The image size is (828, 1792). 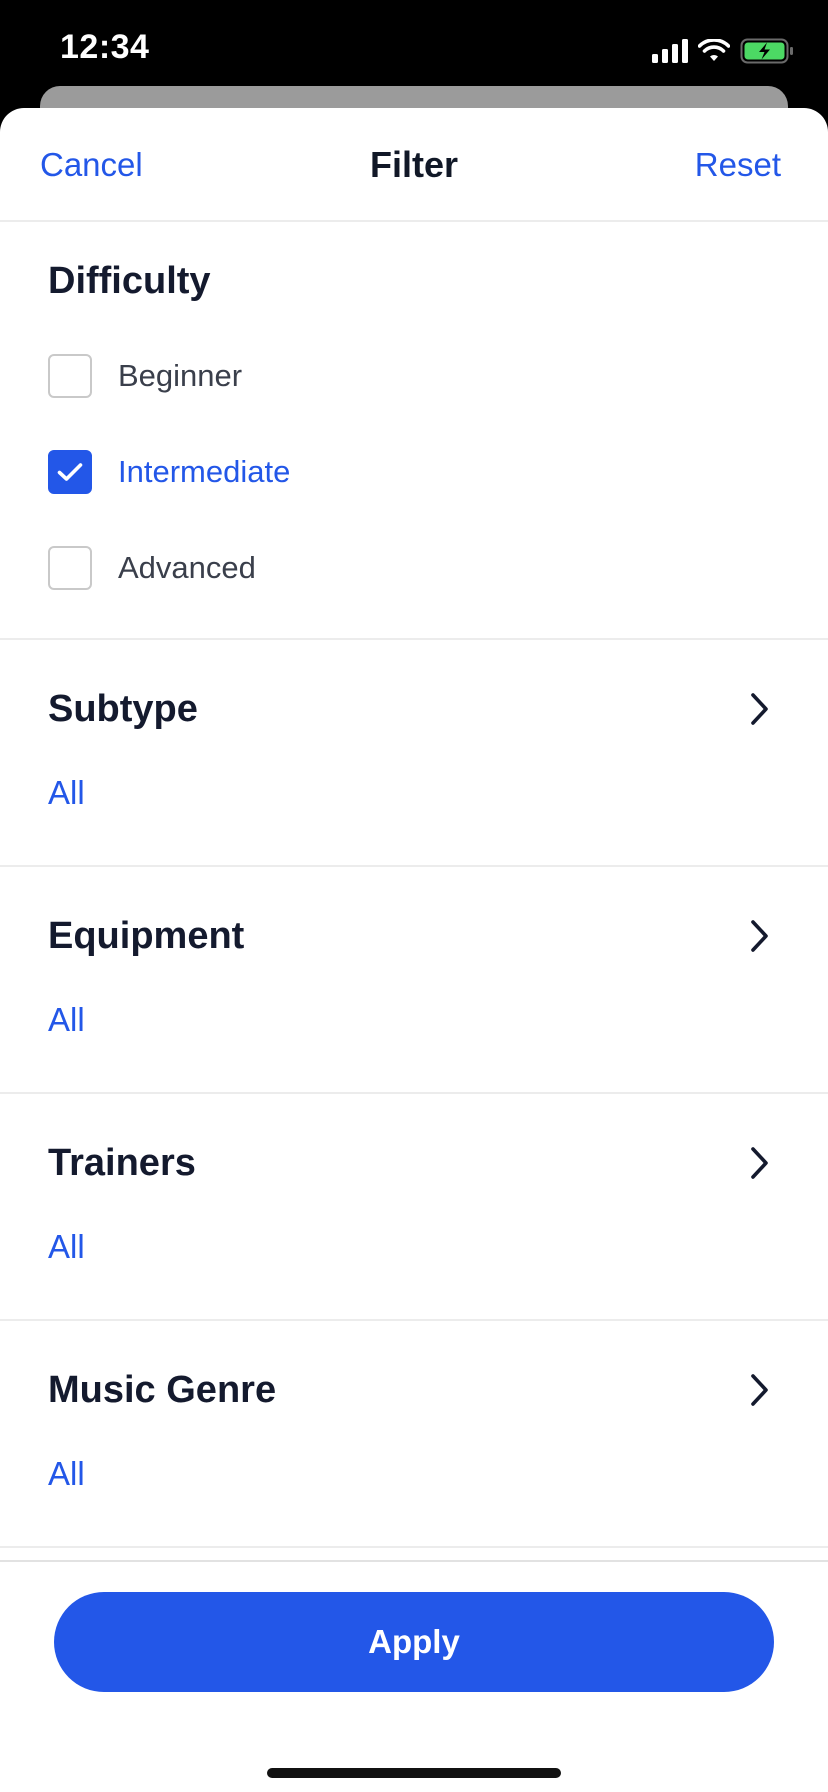 I want to click on row-heading: Trainers, so click(x=122, y=1163).